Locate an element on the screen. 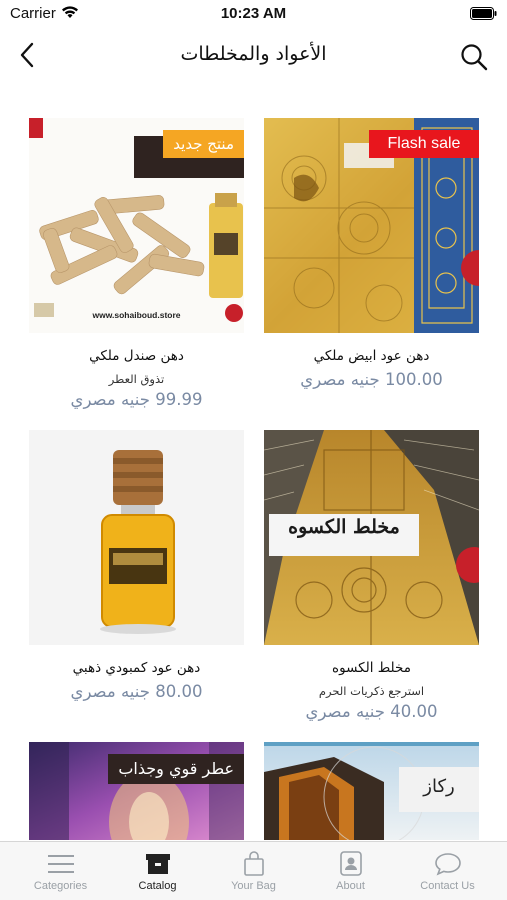  product-image-kiswa: مخلط الكسوه is located at coordinates (371, 537).